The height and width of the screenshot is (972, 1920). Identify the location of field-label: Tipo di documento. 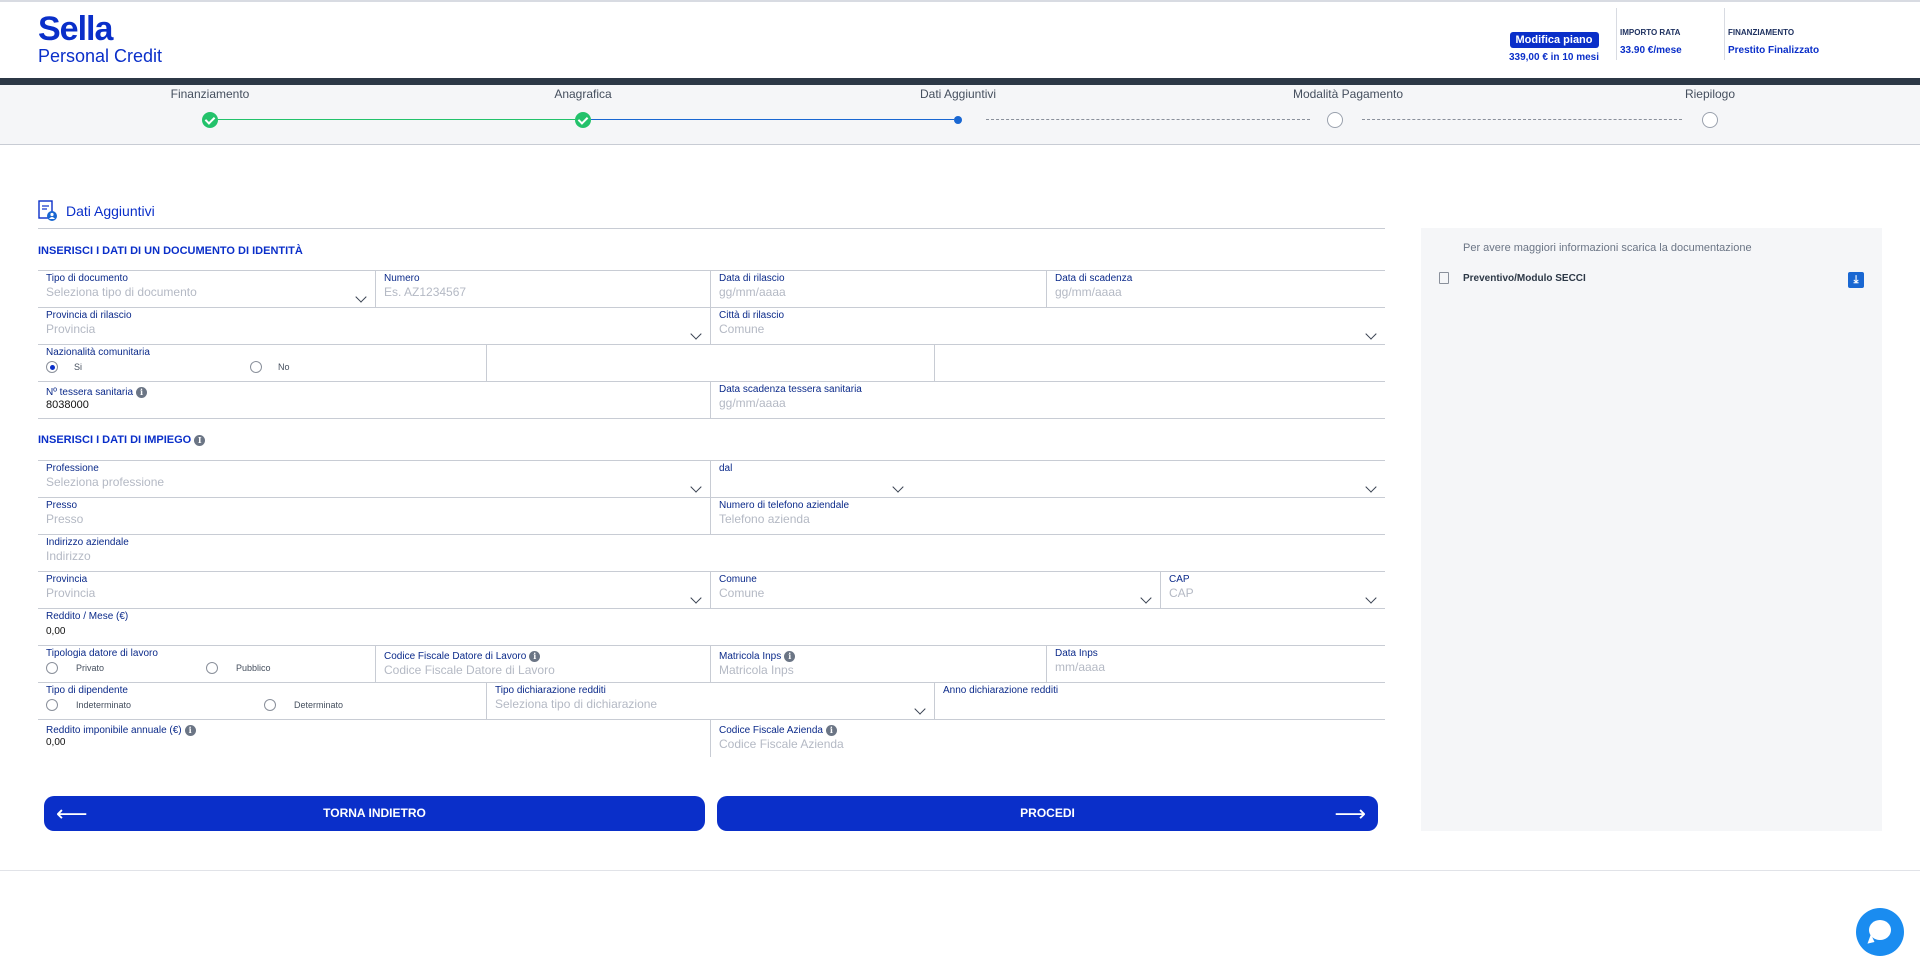
(87, 278).